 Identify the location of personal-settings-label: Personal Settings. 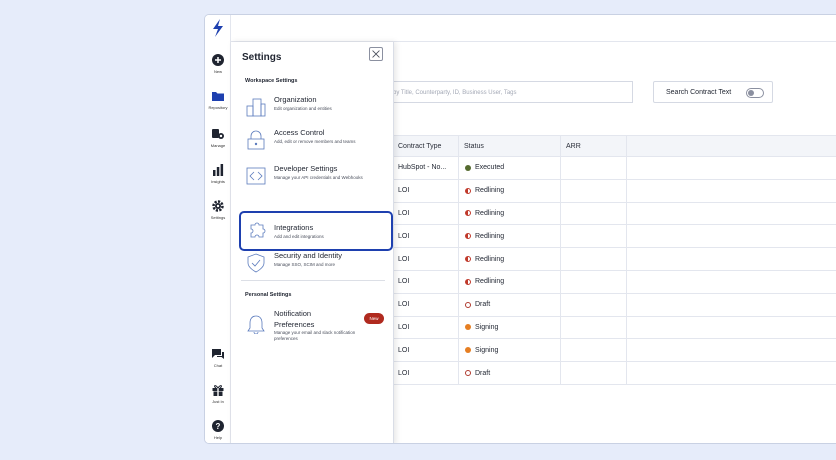
(268, 295).